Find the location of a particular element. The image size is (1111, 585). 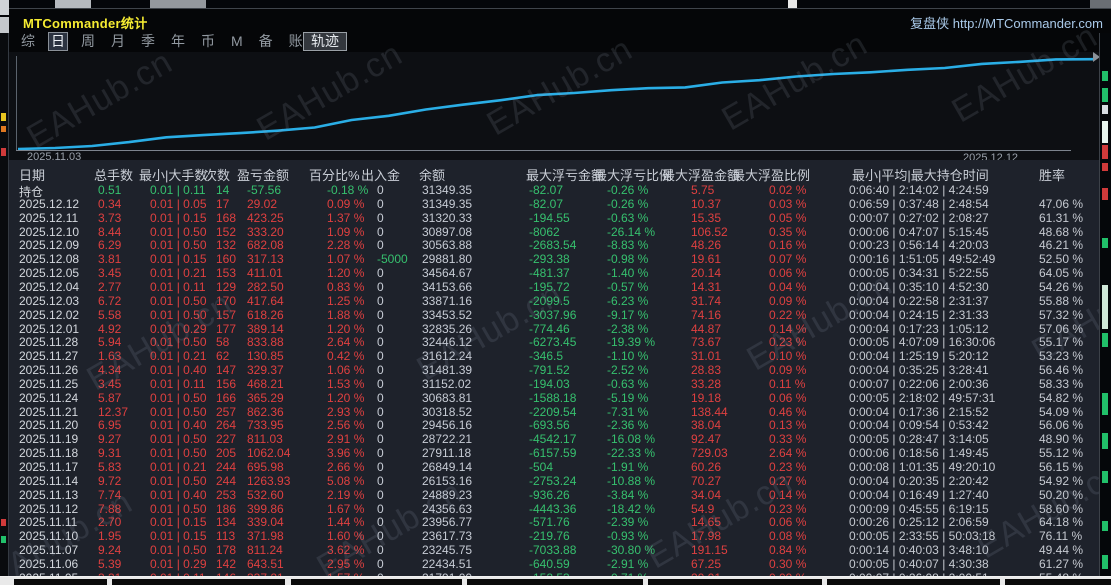

cell-in-out: -5000 is located at coordinates (392, 259).